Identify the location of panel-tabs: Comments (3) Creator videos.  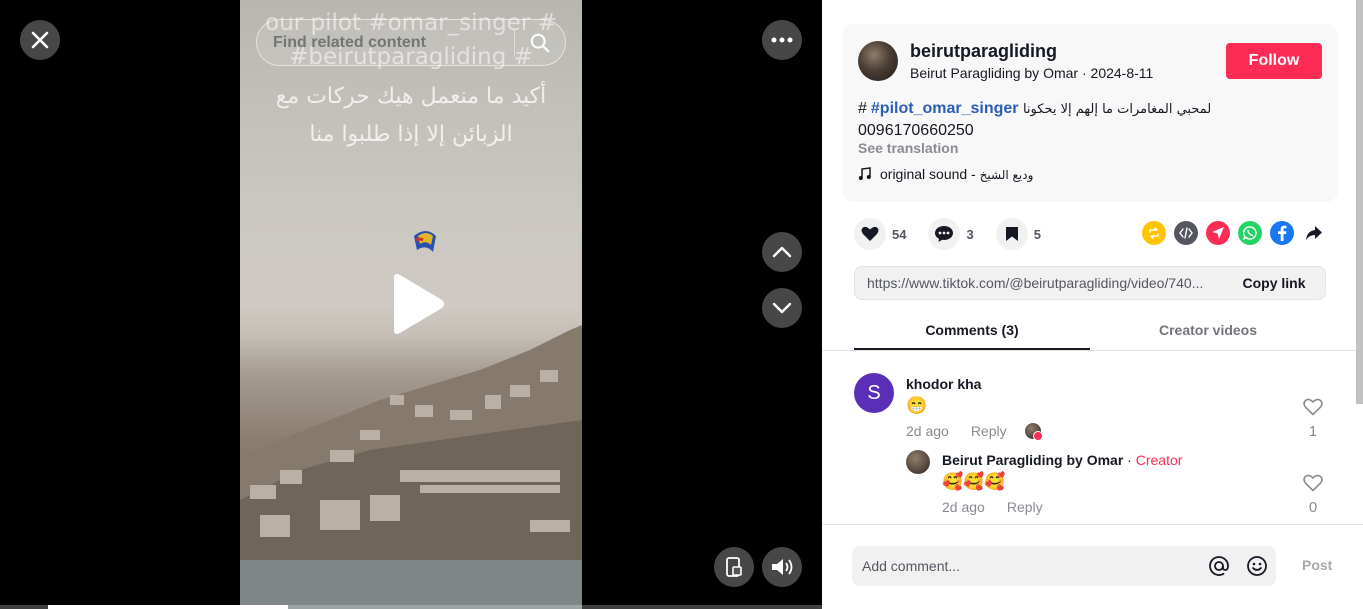
(1090, 332).